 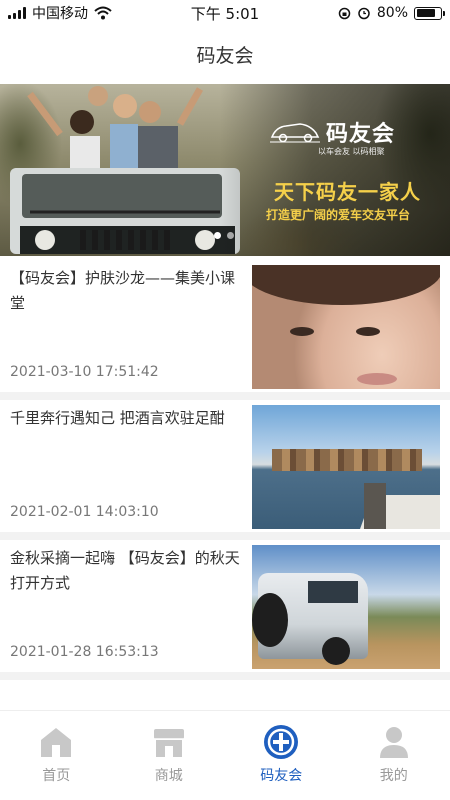 I want to click on battery-icon, so click(x=429, y=13).